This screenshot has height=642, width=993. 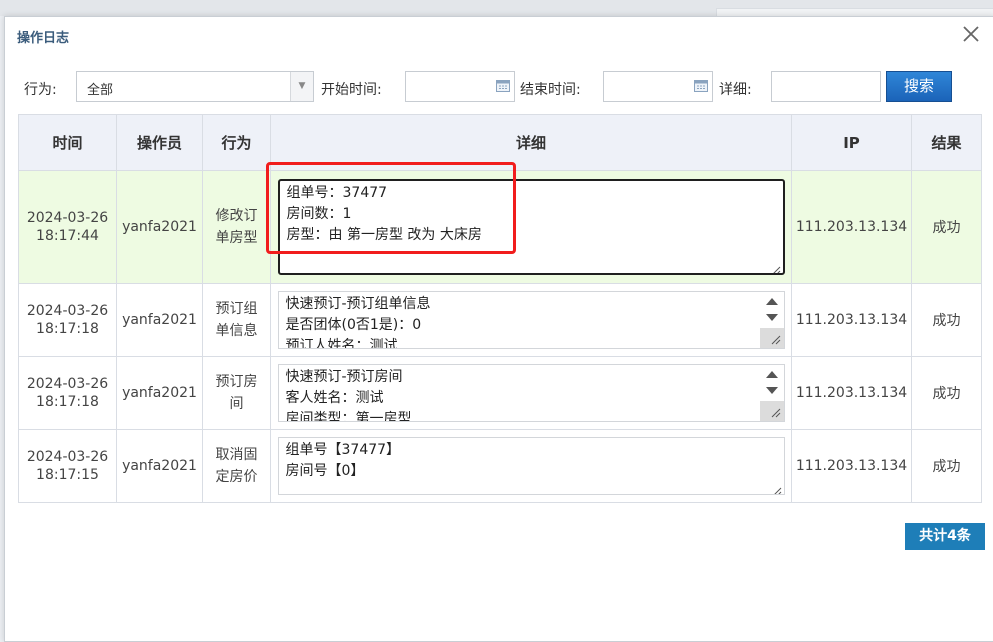 I want to click on detail-line: 房间号【0】, so click(x=325, y=471).